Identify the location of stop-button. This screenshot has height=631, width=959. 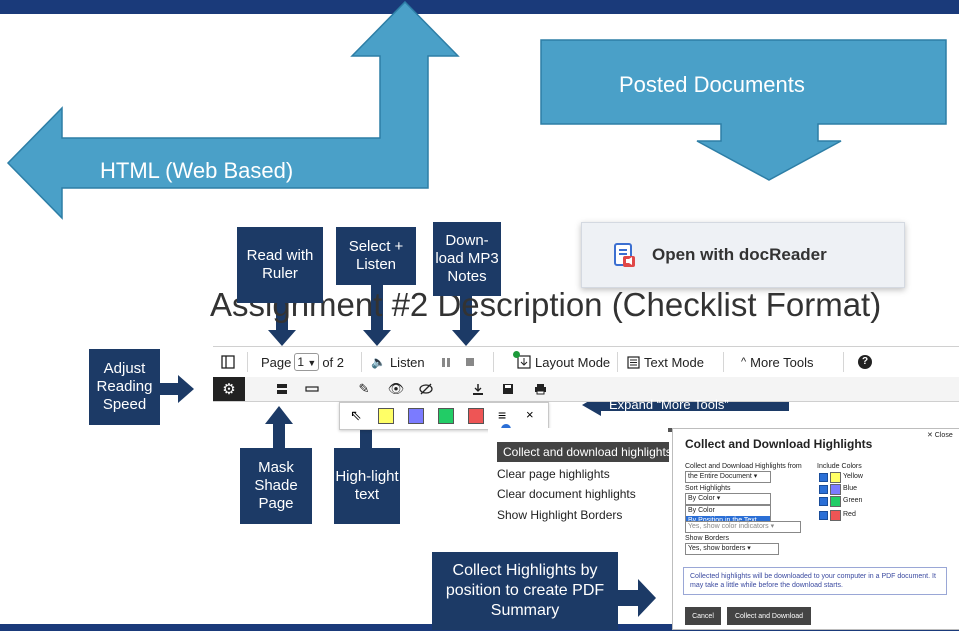
(470, 362).